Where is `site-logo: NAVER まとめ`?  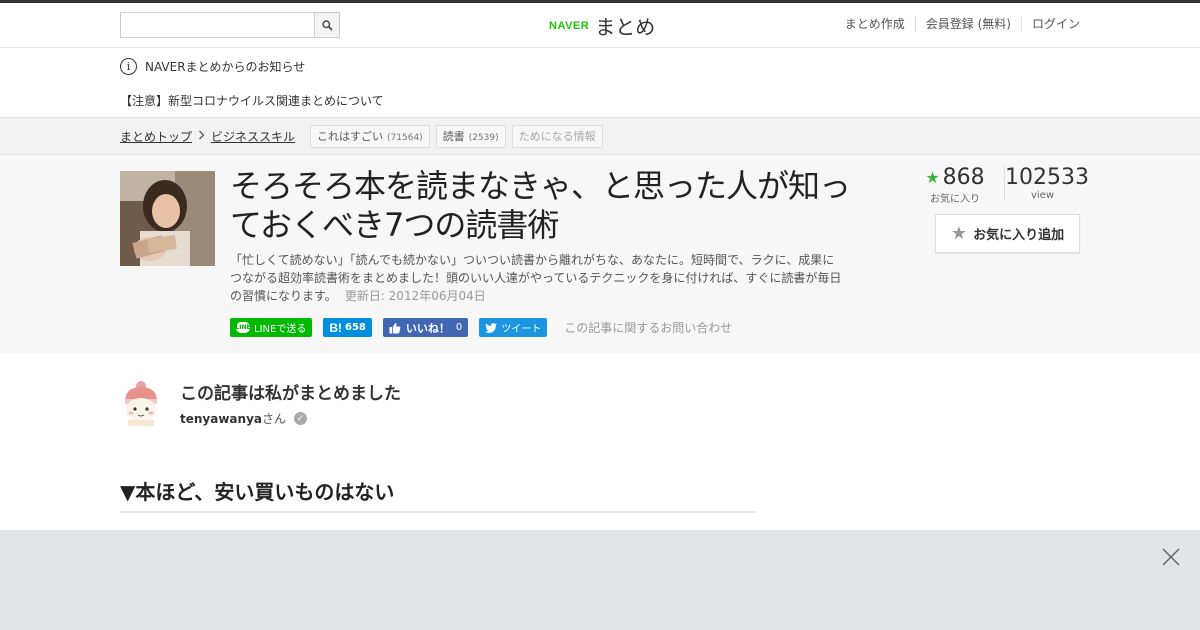
site-logo: NAVER まとめ is located at coordinates (602, 25).